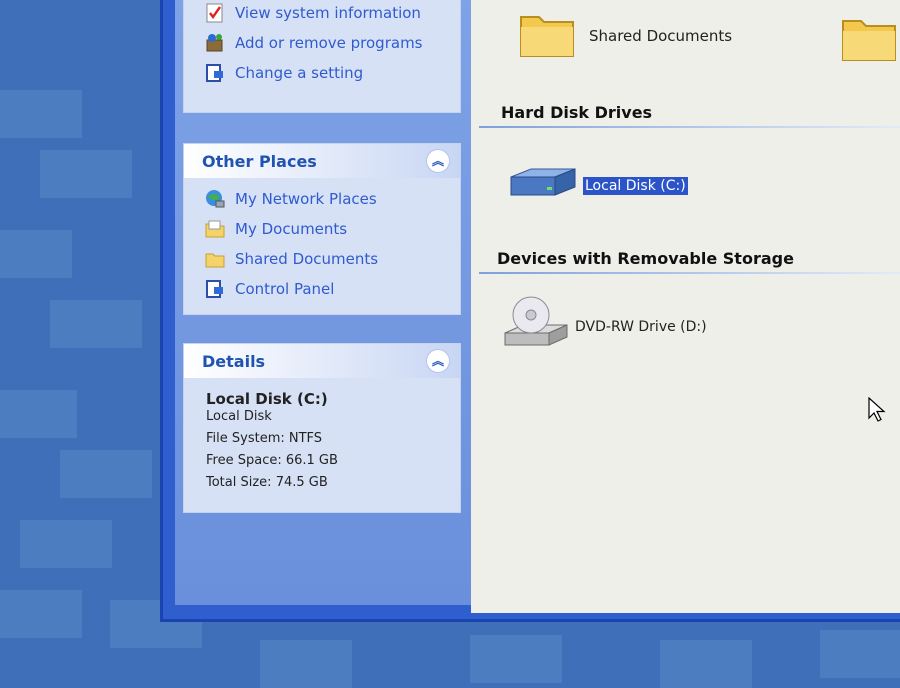 The width and height of the screenshot is (900, 688). Describe the element at coordinates (214, 43) in the screenshot. I see `add-remove-icon` at that location.